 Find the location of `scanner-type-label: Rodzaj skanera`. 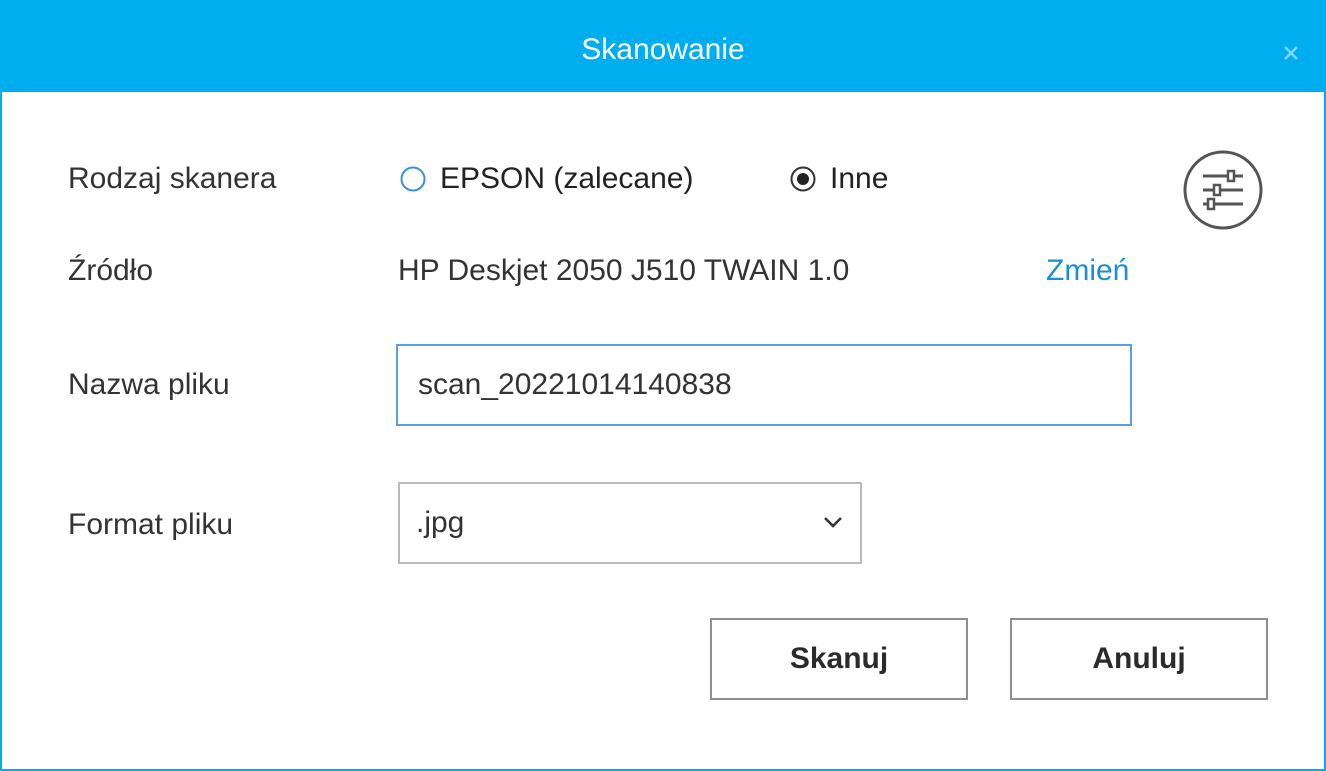

scanner-type-label: Rodzaj skanera is located at coordinates (172, 178).